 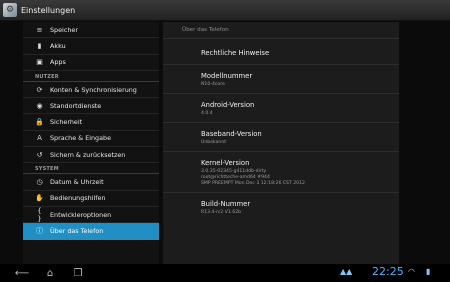 I want to click on section-header-nutzer: NUTZER, so click(x=91, y=76).